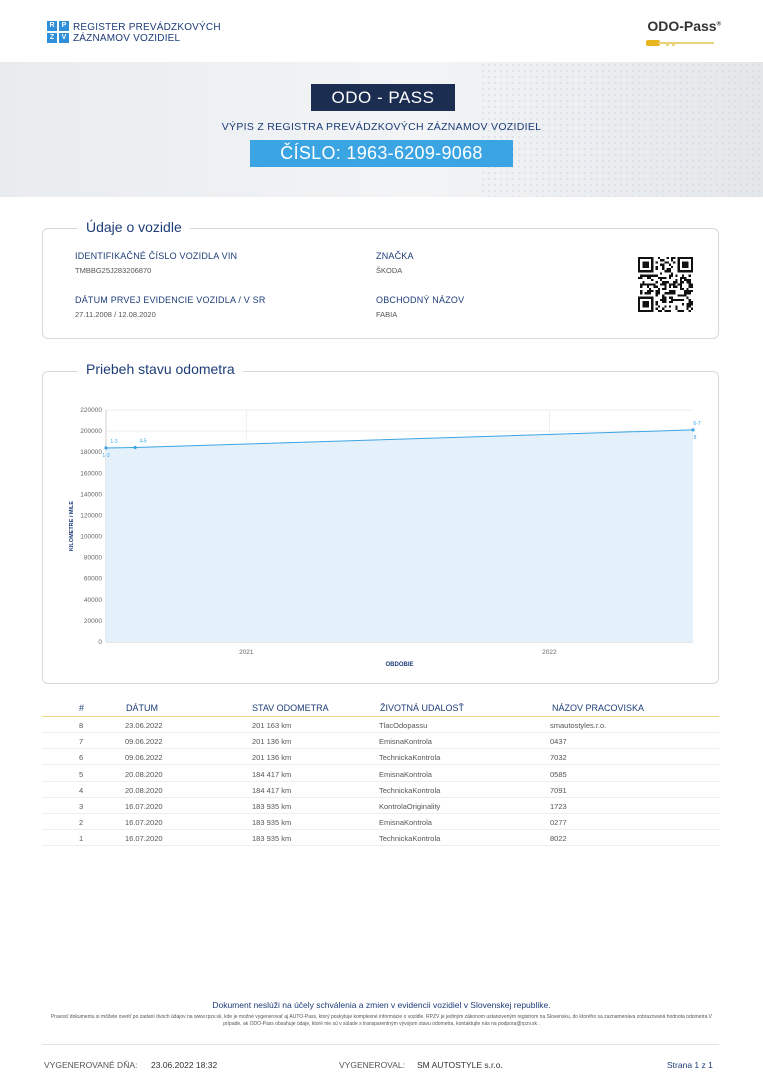  I want to click on col-header-workplace: NÁZOV PRACOVISKA, so click(598, 708).